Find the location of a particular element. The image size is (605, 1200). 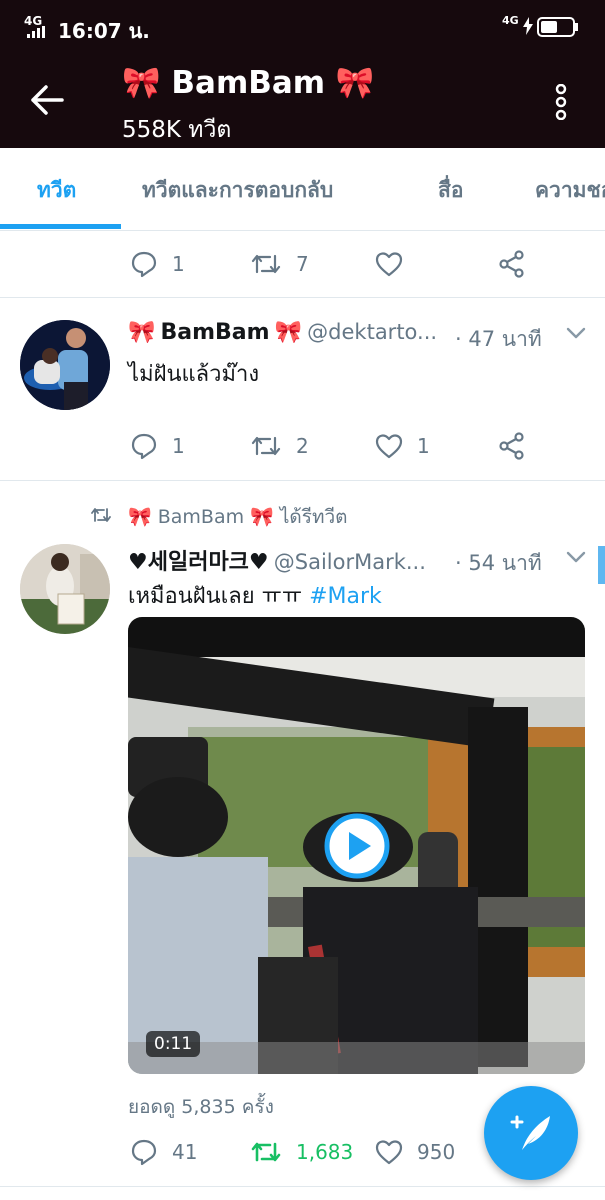

retweeted-icon is located at coordinates (101, 515).